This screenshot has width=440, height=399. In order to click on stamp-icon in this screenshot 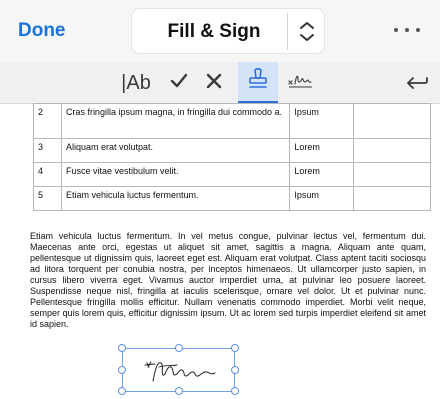, I will do `click(258, 81)`.